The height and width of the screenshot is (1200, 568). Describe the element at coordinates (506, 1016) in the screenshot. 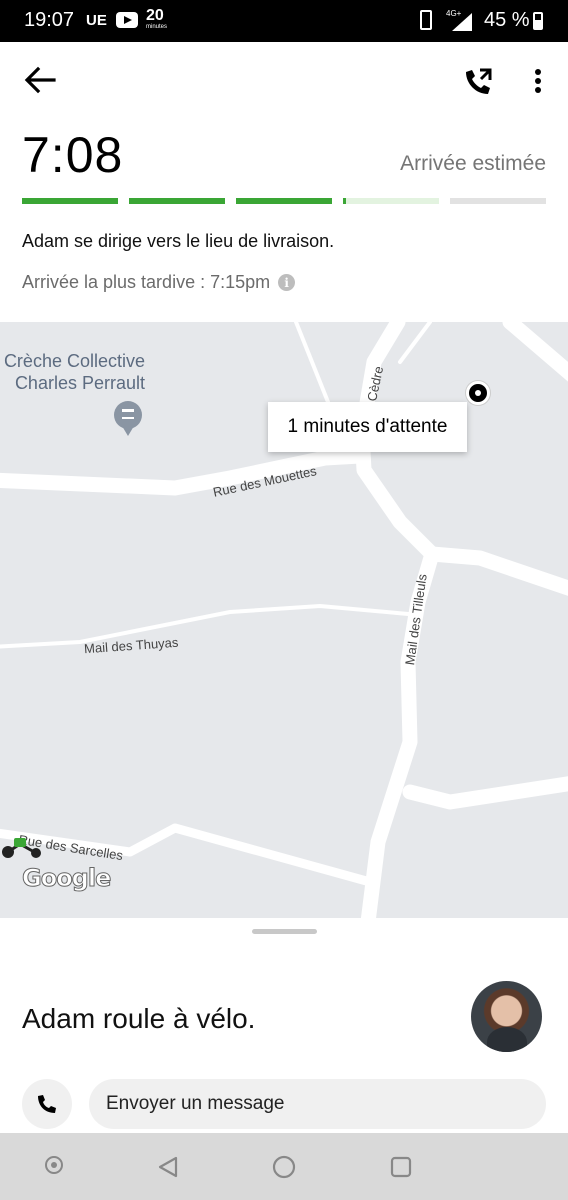

I see `courier-avatar` at that location.